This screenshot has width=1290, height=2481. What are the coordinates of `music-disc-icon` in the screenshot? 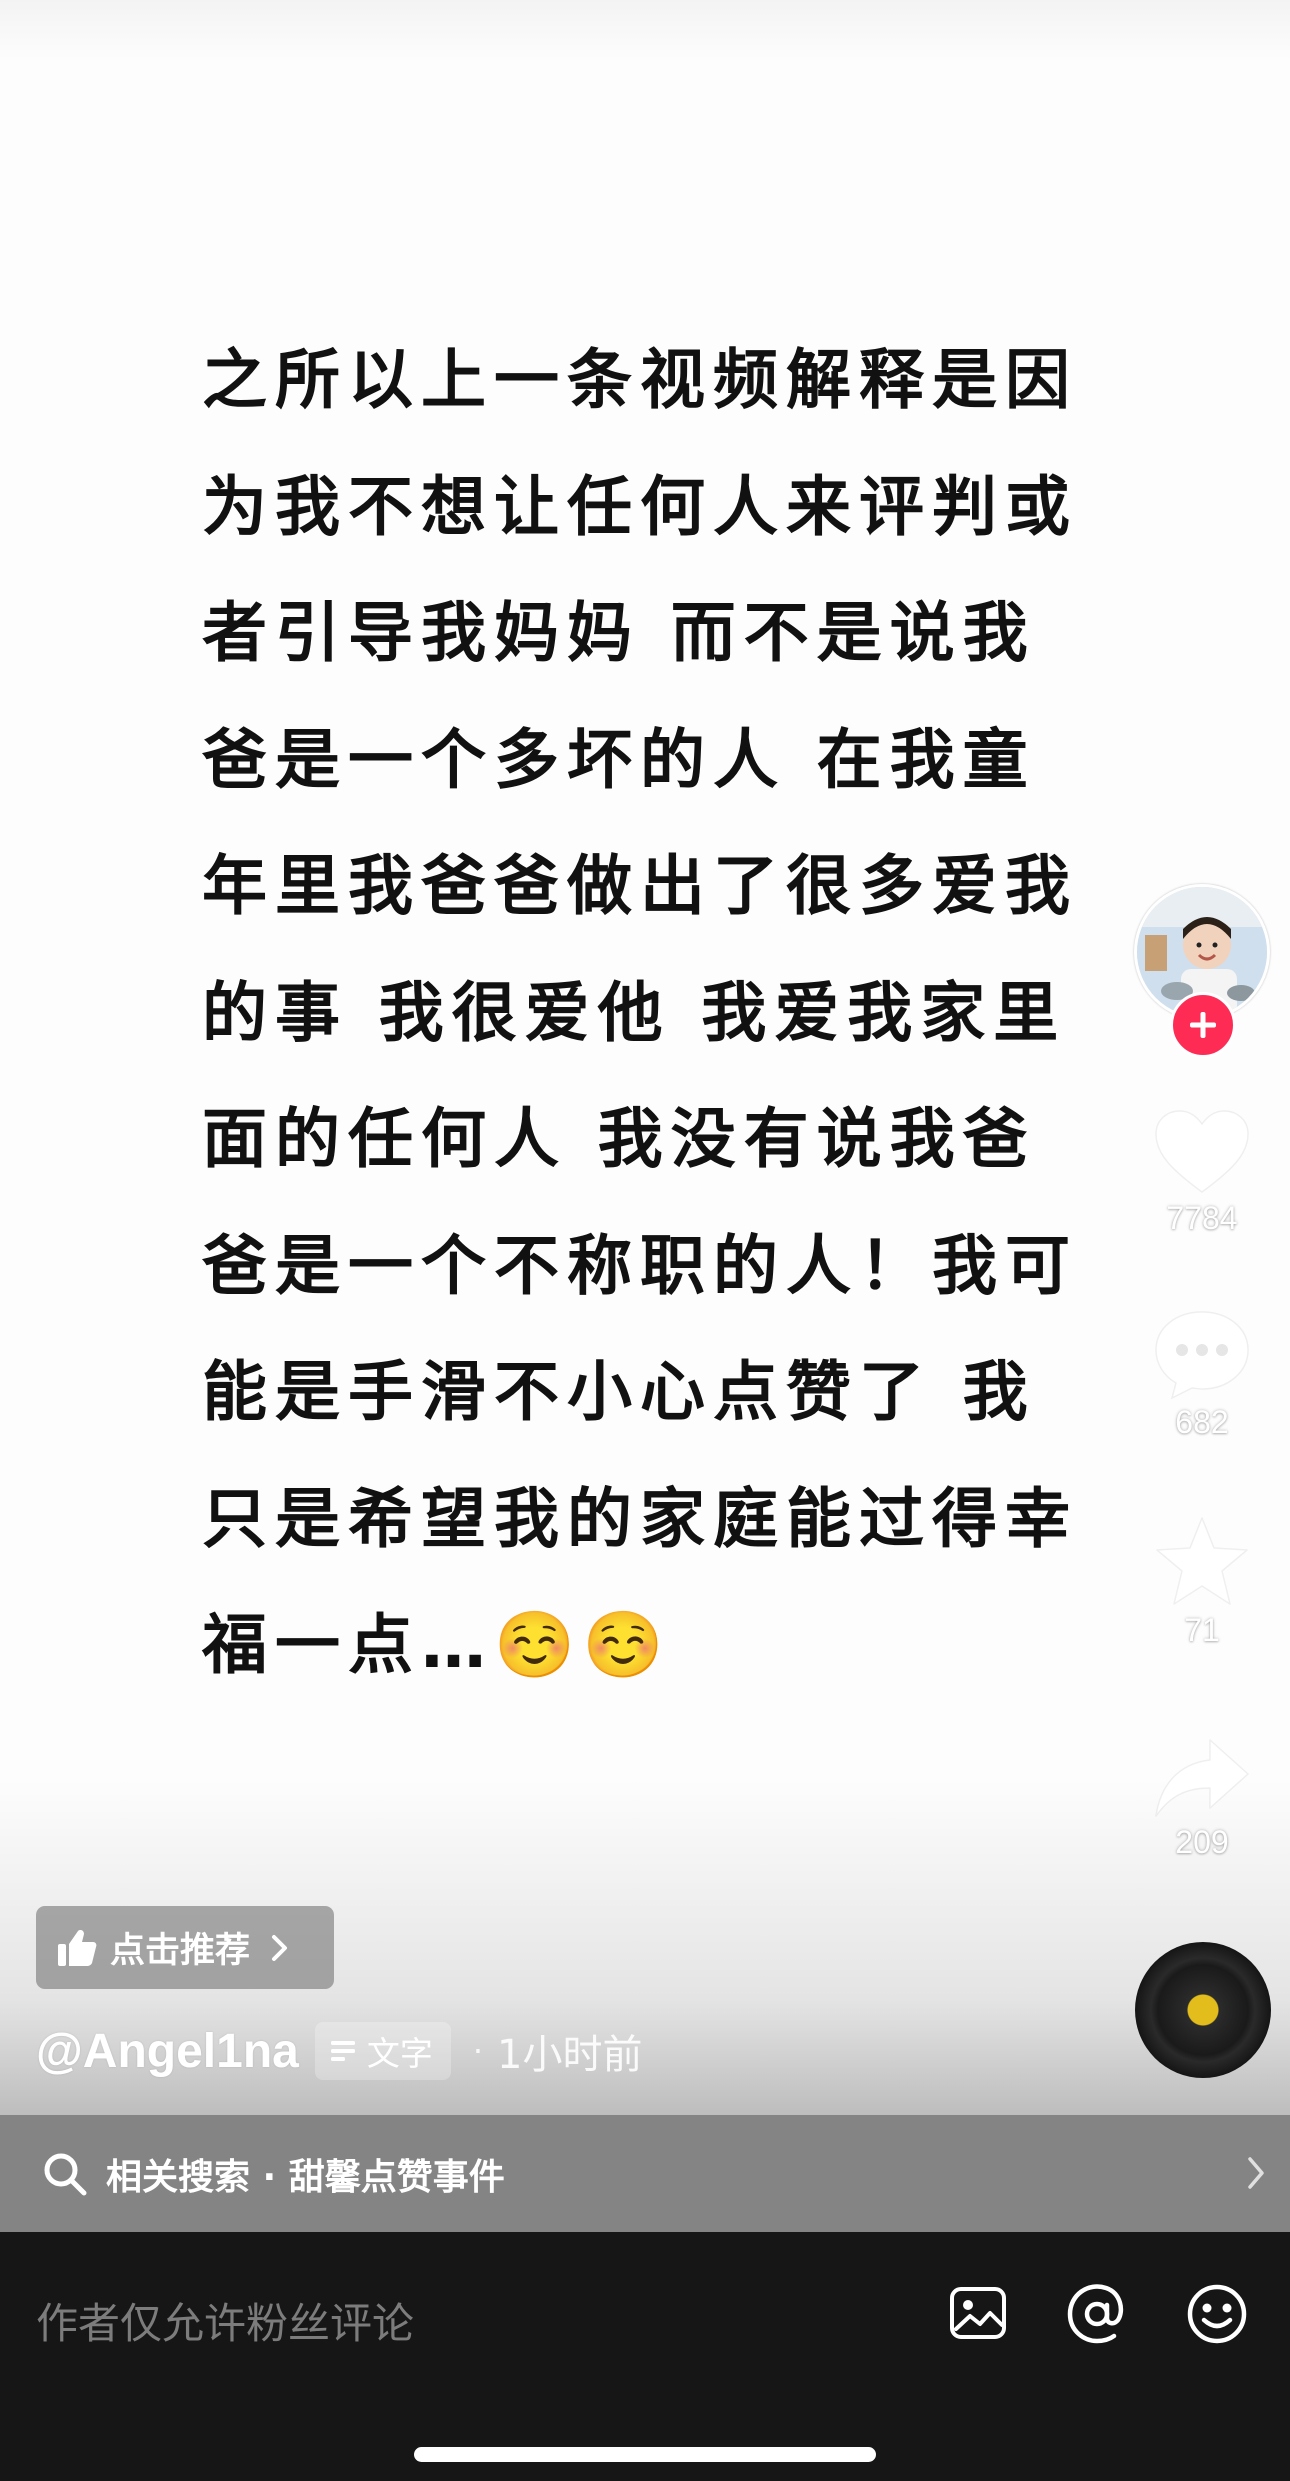 It's located at (1203, 2010).